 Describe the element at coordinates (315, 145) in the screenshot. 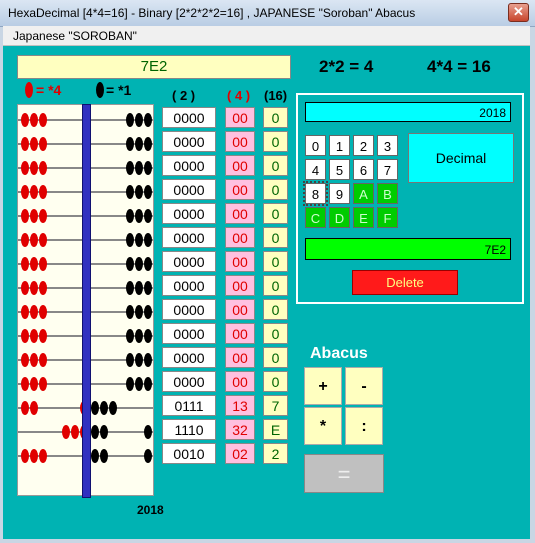

I see `key-0: 0` at that location.